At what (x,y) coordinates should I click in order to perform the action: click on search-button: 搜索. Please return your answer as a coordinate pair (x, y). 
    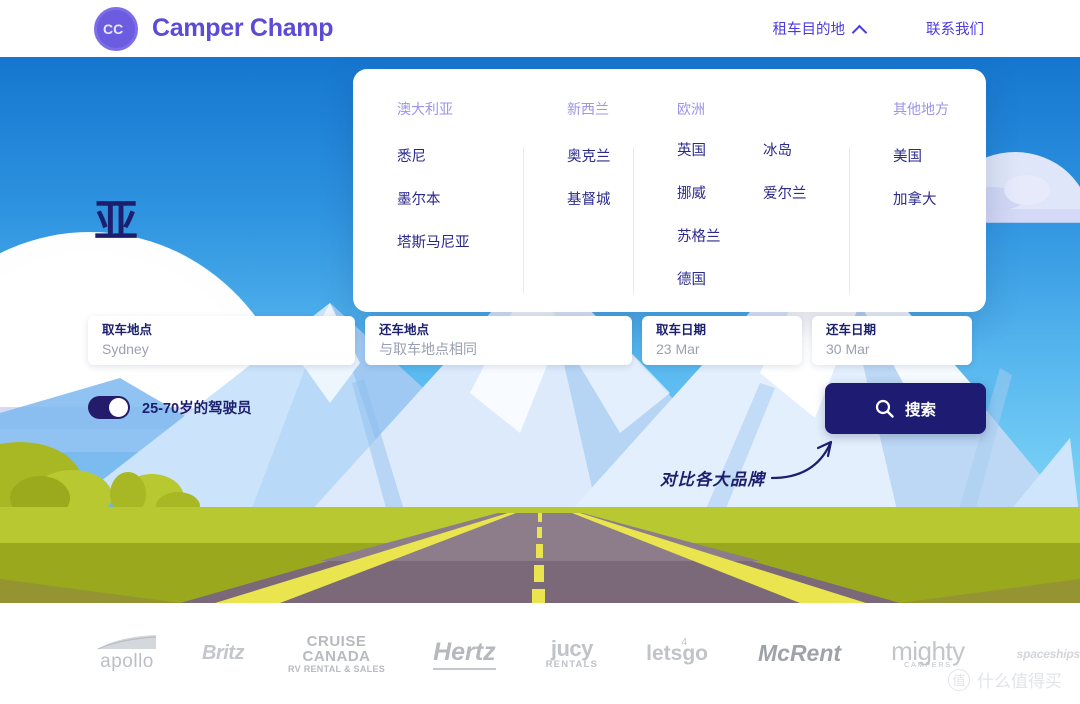
    Looking at the image, I should click on (905, 408).